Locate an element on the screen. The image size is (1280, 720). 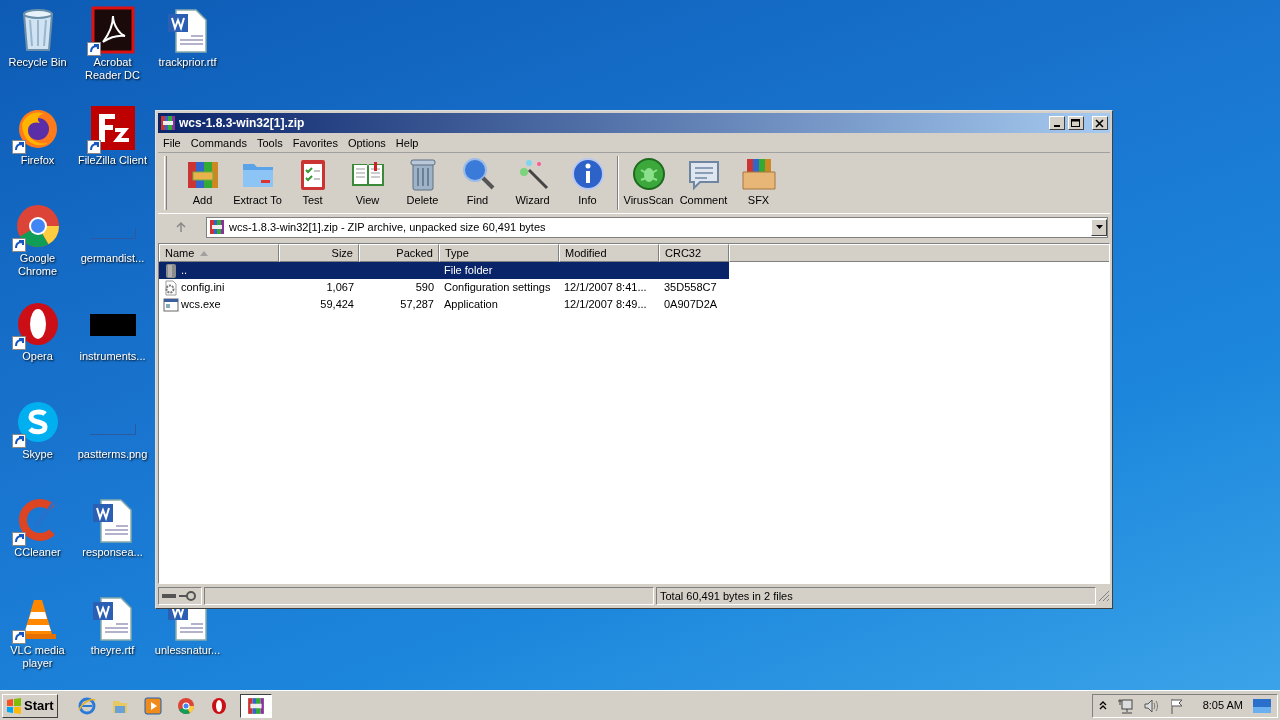
toolbar-button: View is located at coordinates (367, 183).